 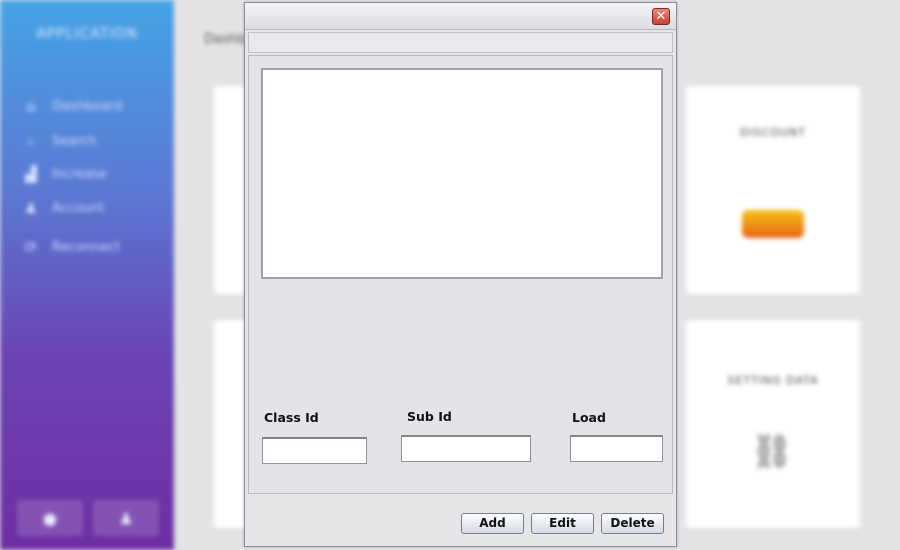 I want to click on sidebar-item-dashboard: ⌂ Dashboard, so click(x=72, y=106).